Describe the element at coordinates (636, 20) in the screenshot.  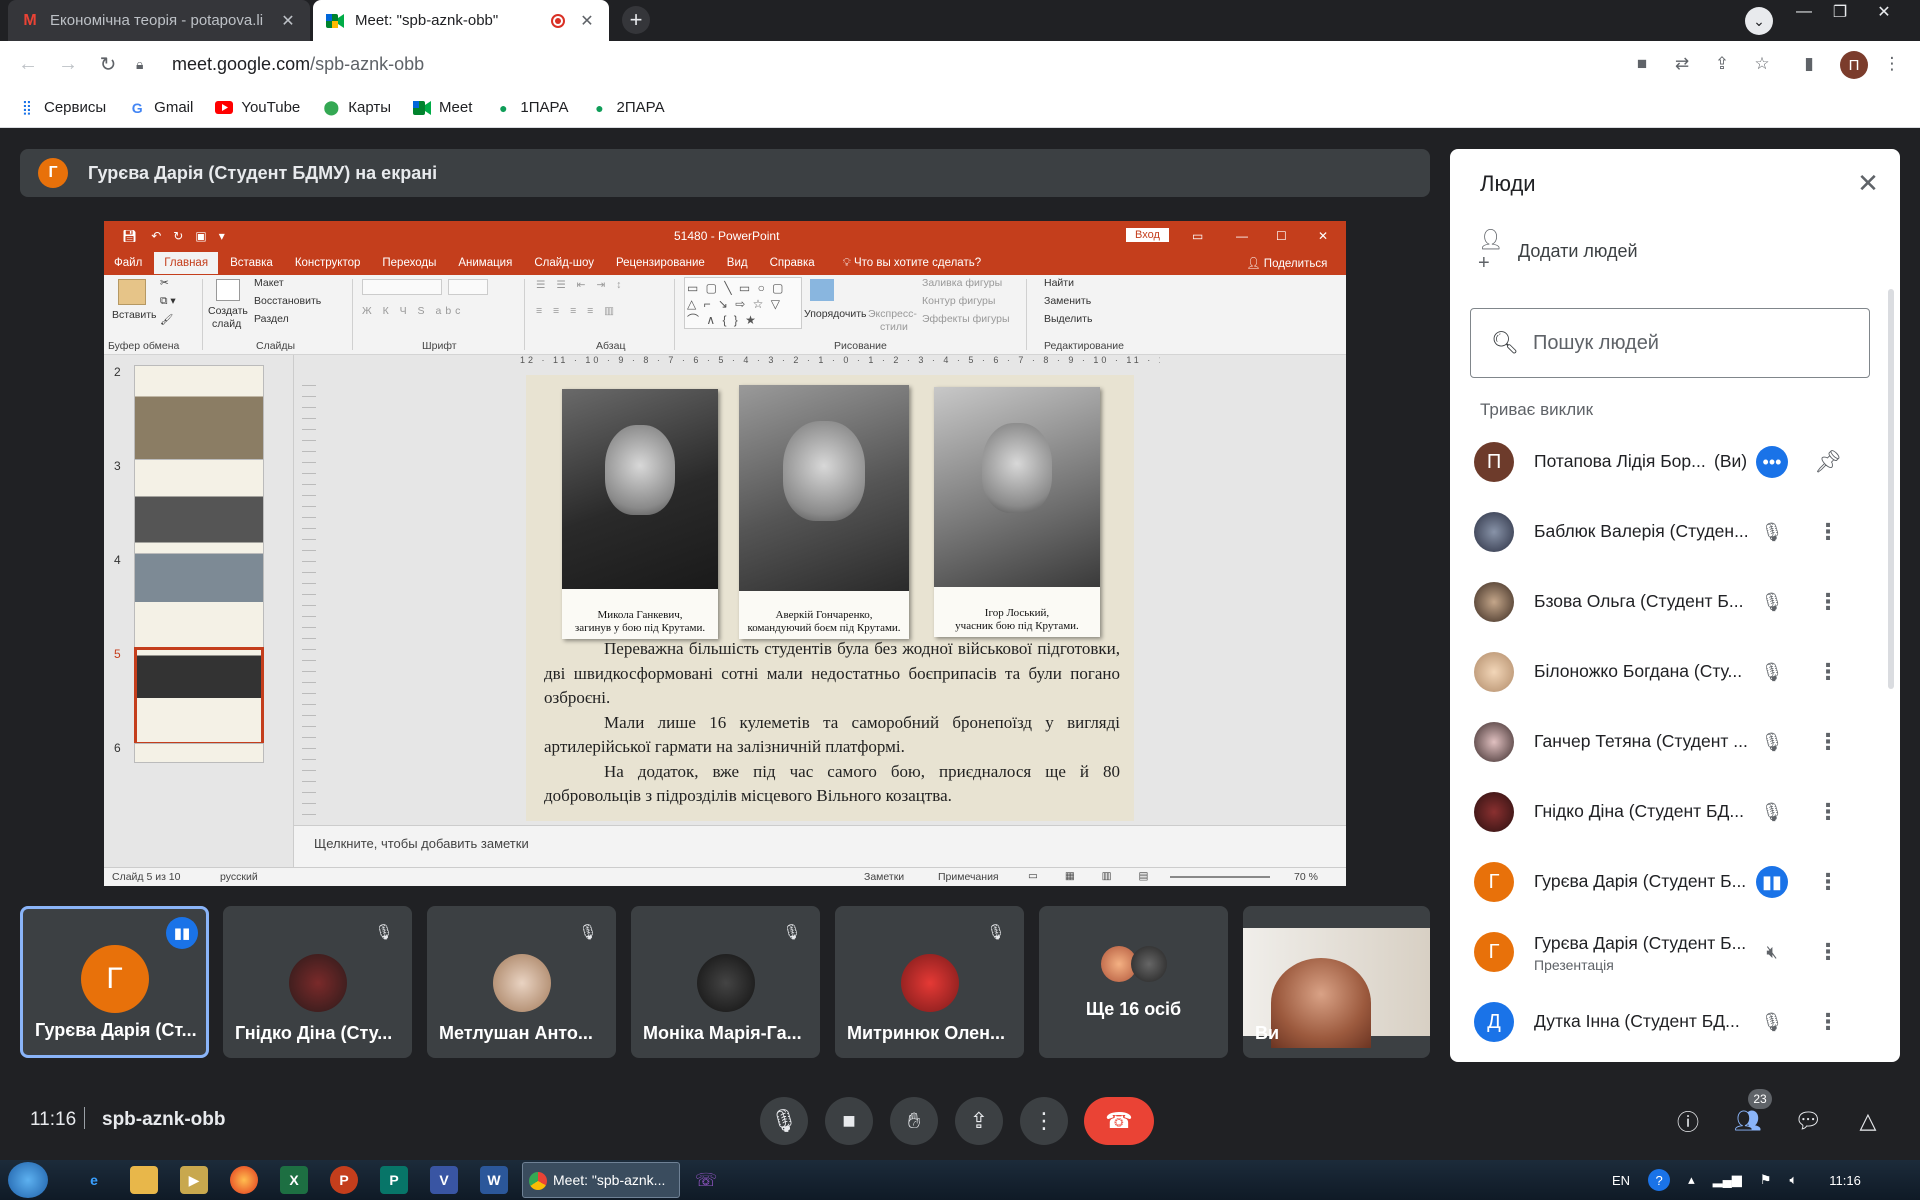
I see `new-tab-button: +` at that location.